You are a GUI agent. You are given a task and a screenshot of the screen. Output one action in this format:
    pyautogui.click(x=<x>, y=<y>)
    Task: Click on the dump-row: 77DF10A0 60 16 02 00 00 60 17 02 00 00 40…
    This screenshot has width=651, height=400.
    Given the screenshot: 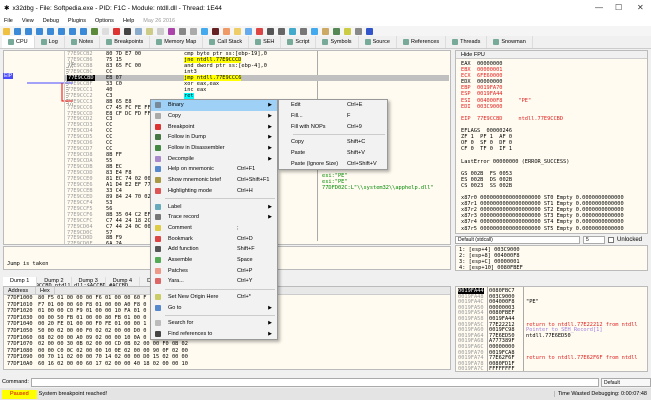 What is the action you would take?
    pyautogui.click(x=228, y=364)
    